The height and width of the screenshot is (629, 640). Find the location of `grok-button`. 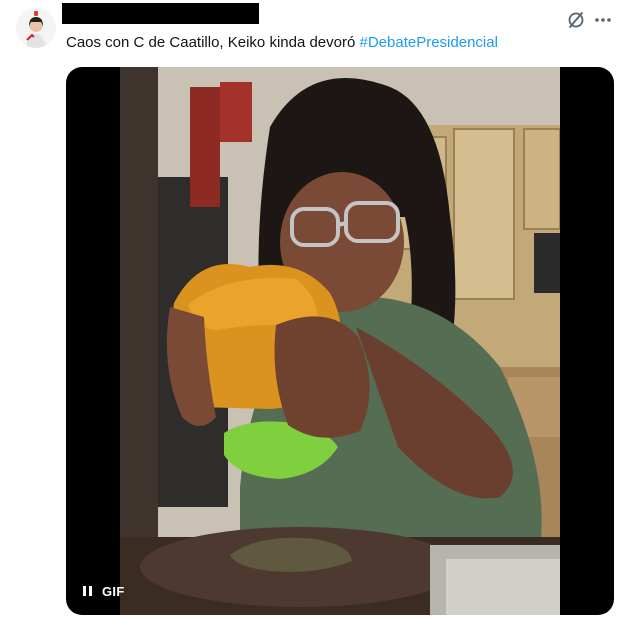

grok-button is located at coordinates (576, 20).